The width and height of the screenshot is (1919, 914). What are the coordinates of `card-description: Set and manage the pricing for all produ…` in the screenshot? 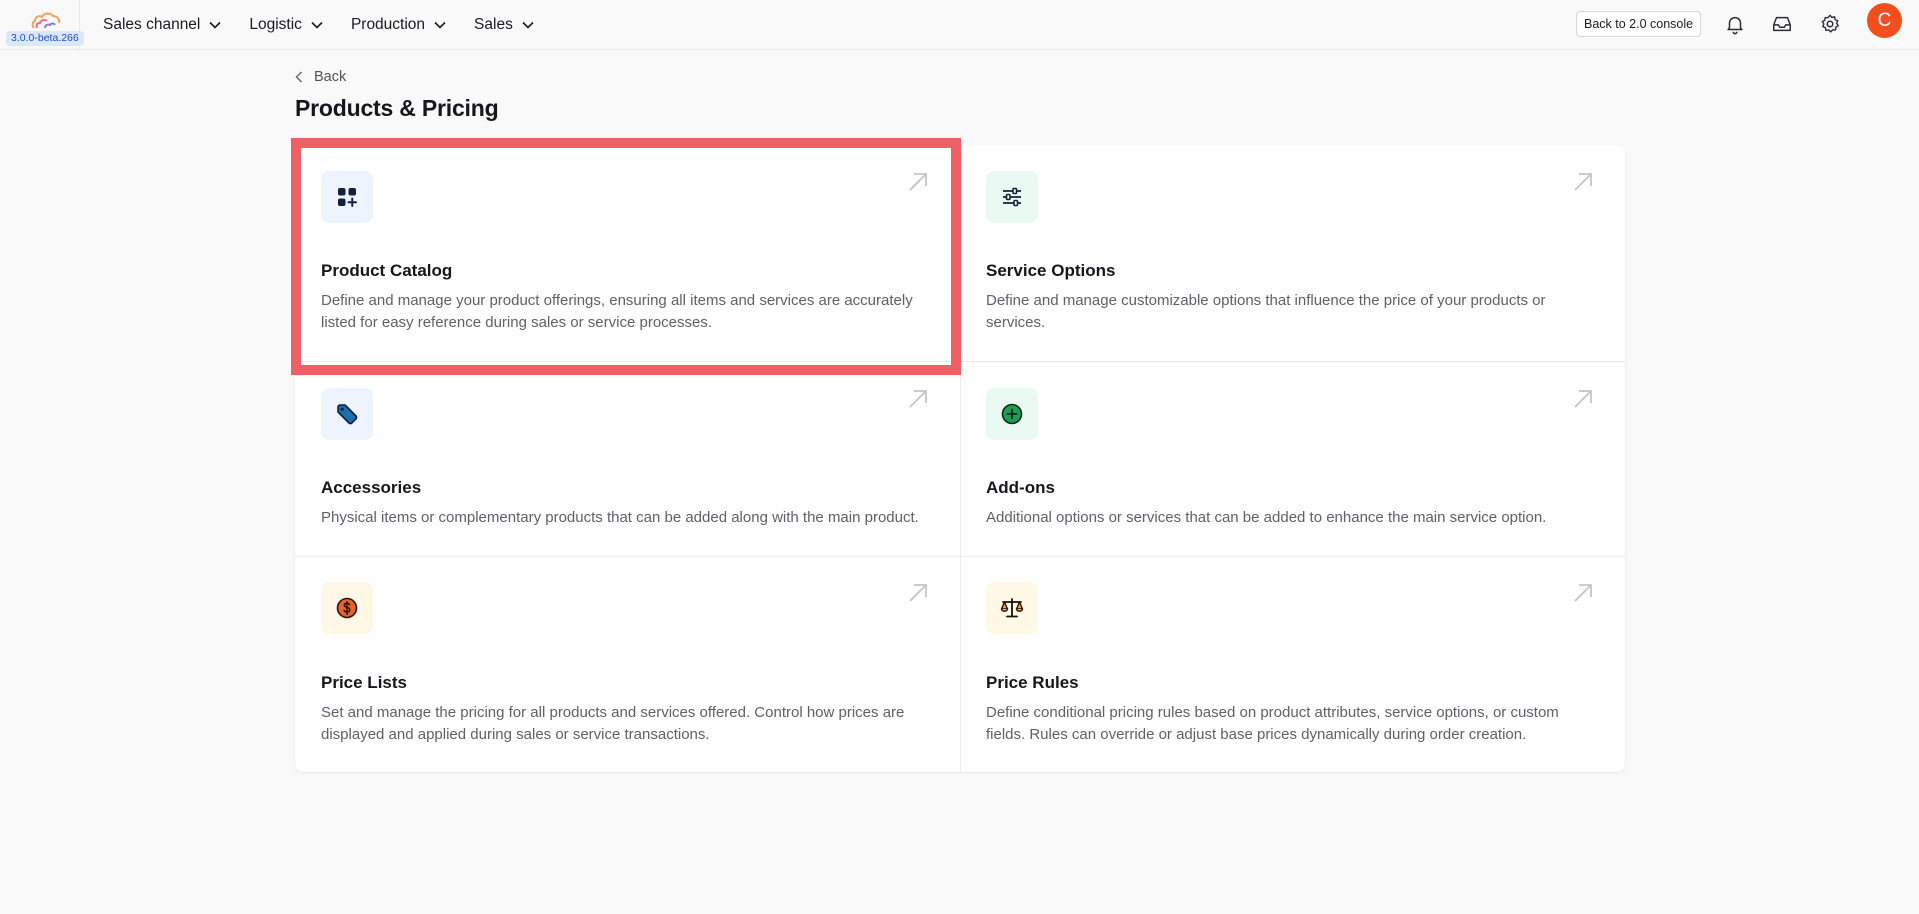 It's located at (613, 723).